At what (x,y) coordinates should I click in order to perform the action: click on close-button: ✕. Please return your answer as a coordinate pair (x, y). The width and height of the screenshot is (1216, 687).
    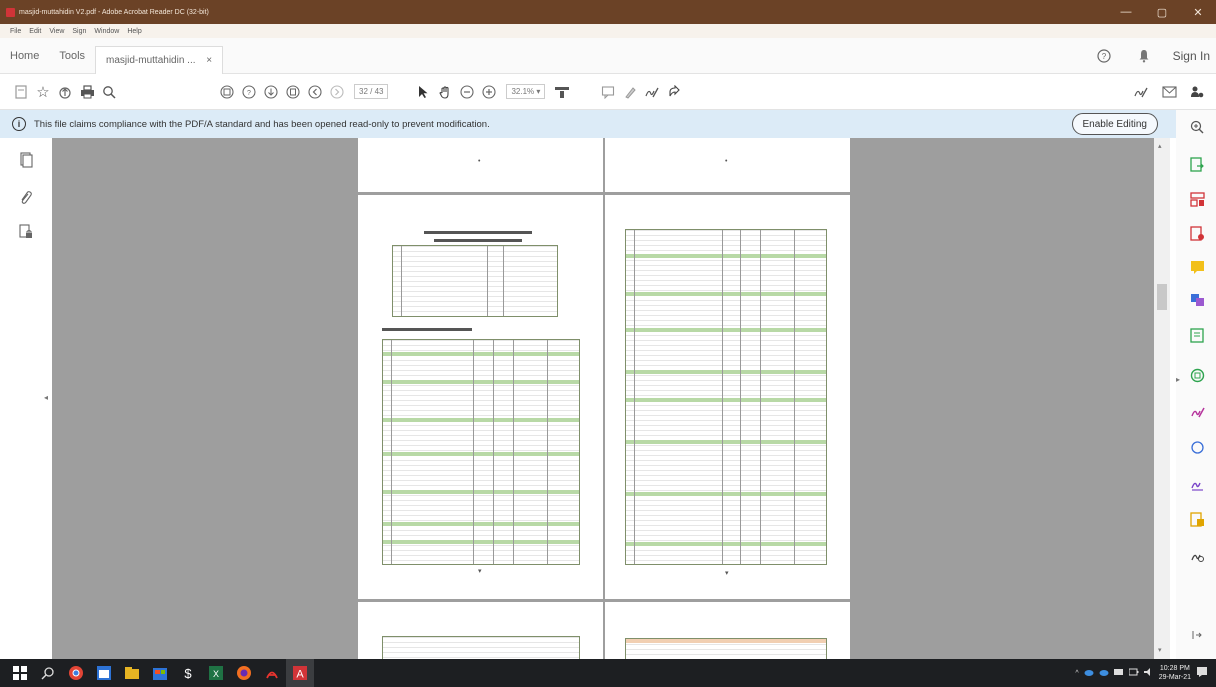
    Looking at the image, I should click on (1198, 12).